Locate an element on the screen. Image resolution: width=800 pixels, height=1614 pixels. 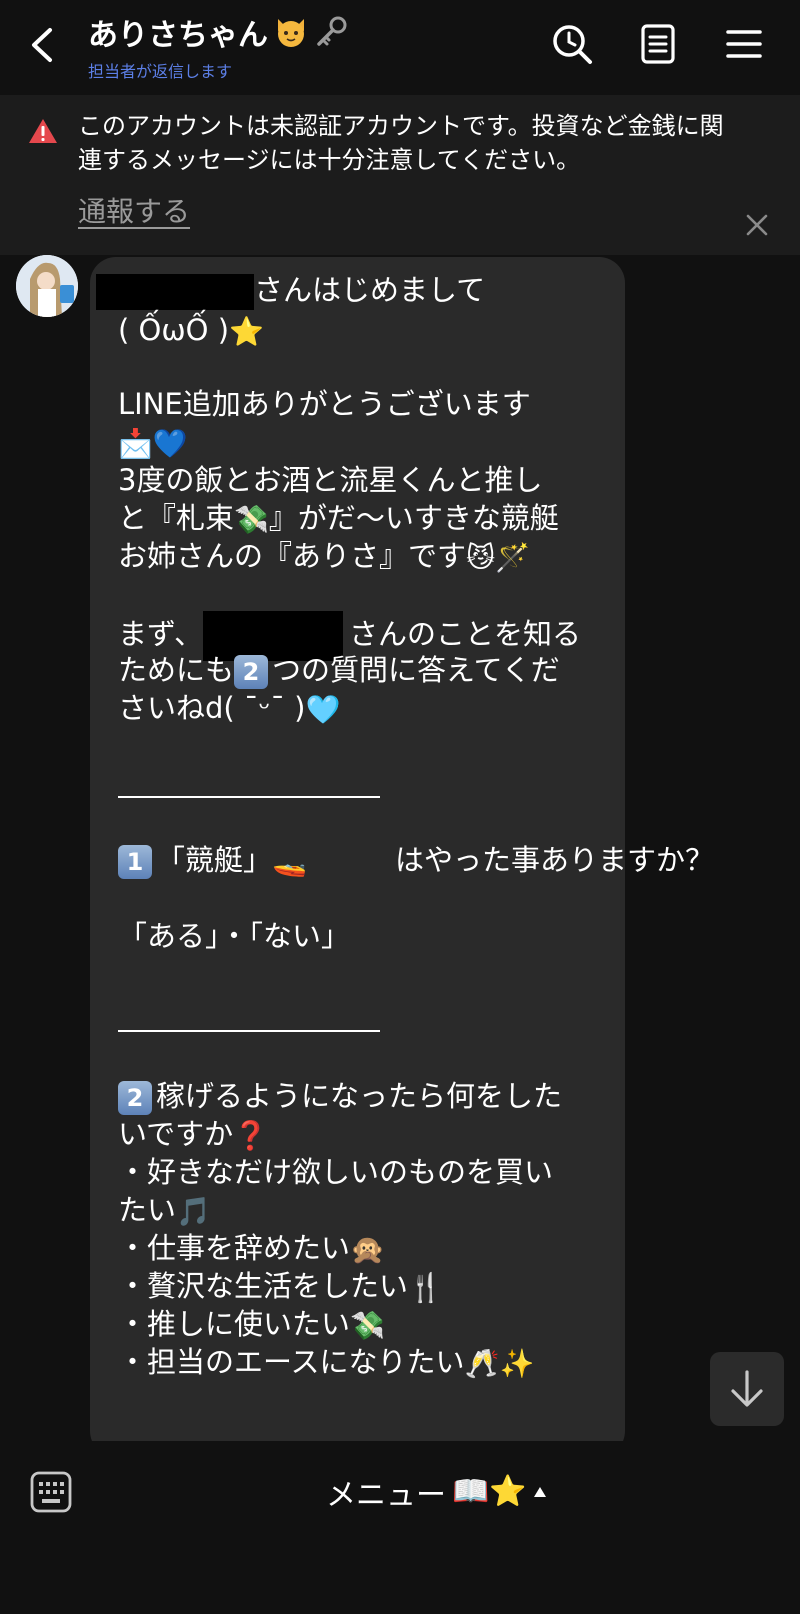
envelope-icon: 📩 is located at coordinates (135, 443).